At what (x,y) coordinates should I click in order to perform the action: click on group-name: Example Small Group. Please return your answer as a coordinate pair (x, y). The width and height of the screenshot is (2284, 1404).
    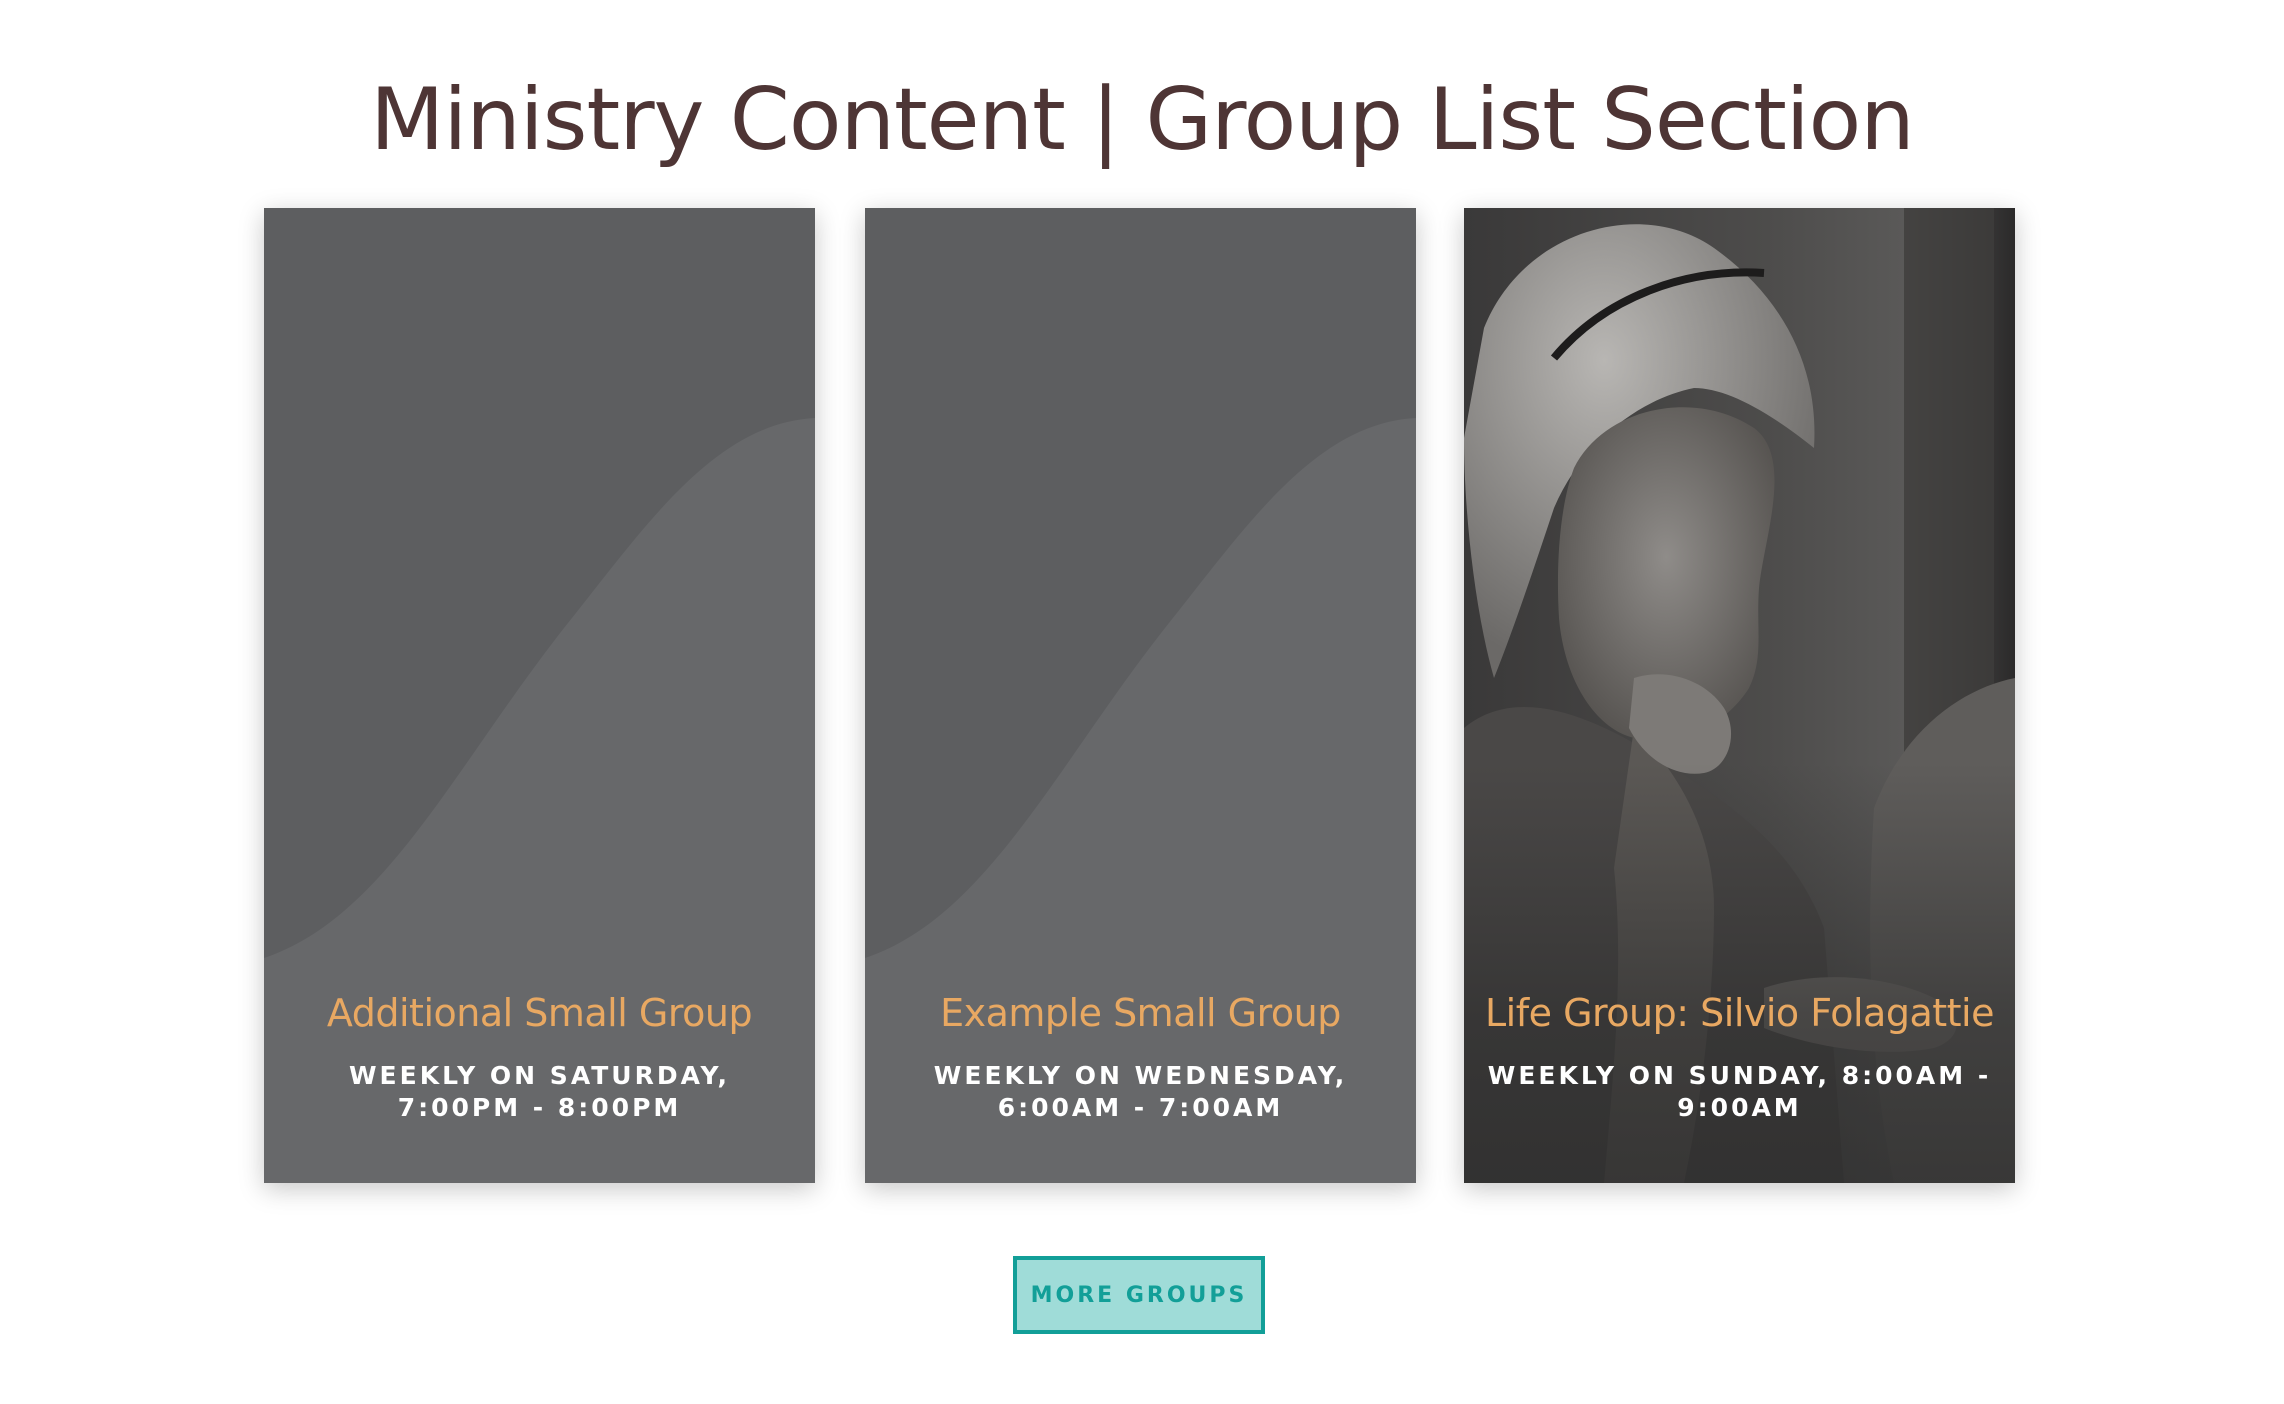
    Looking at the image, I should click on (1140, 1013).